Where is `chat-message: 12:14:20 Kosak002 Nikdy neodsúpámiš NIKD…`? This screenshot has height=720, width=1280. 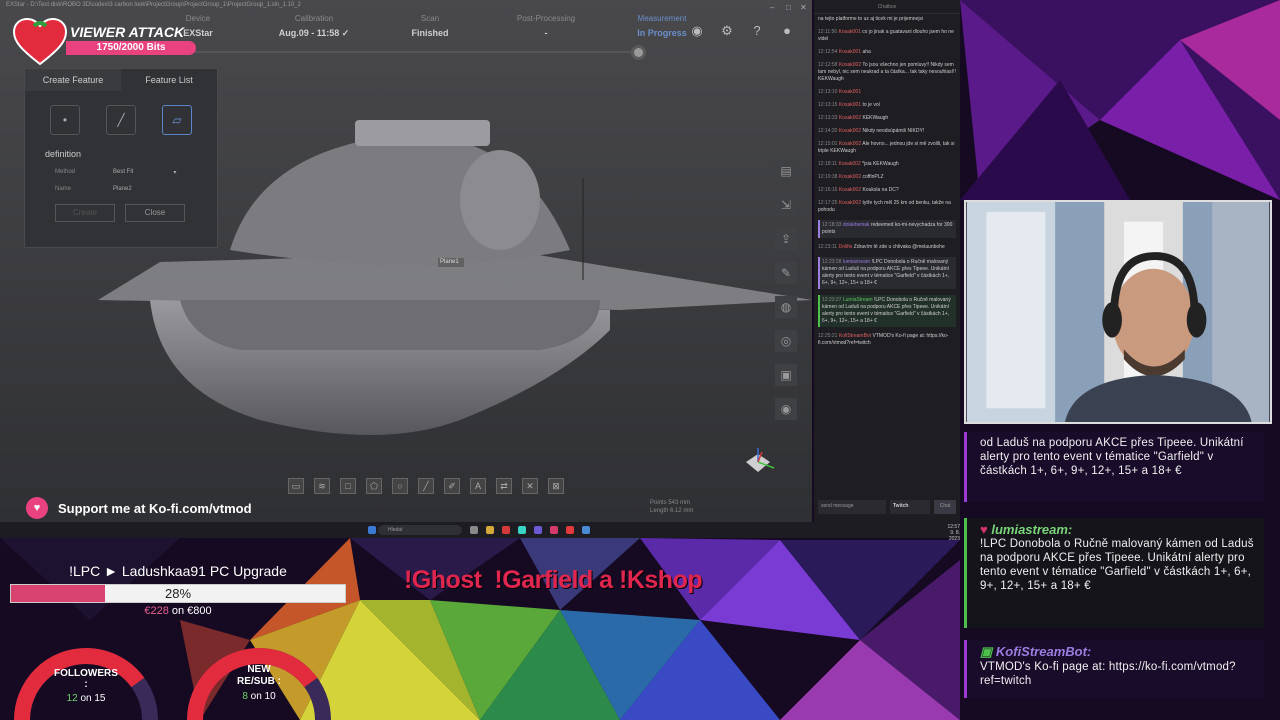
chat-message: 12:14:20 Kosak002 Nikdy neodsúpámiš NIKD… is located at coordinates (871, 131).